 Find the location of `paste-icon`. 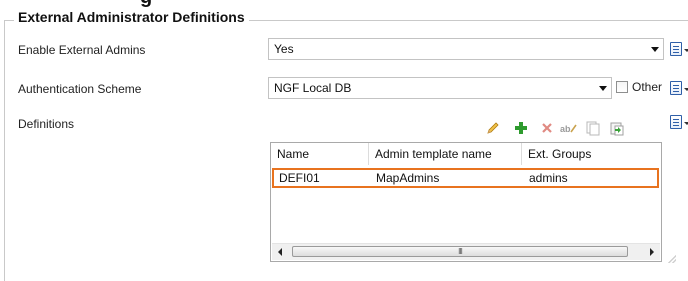

paste-icon is located at coordinates (617, 128).